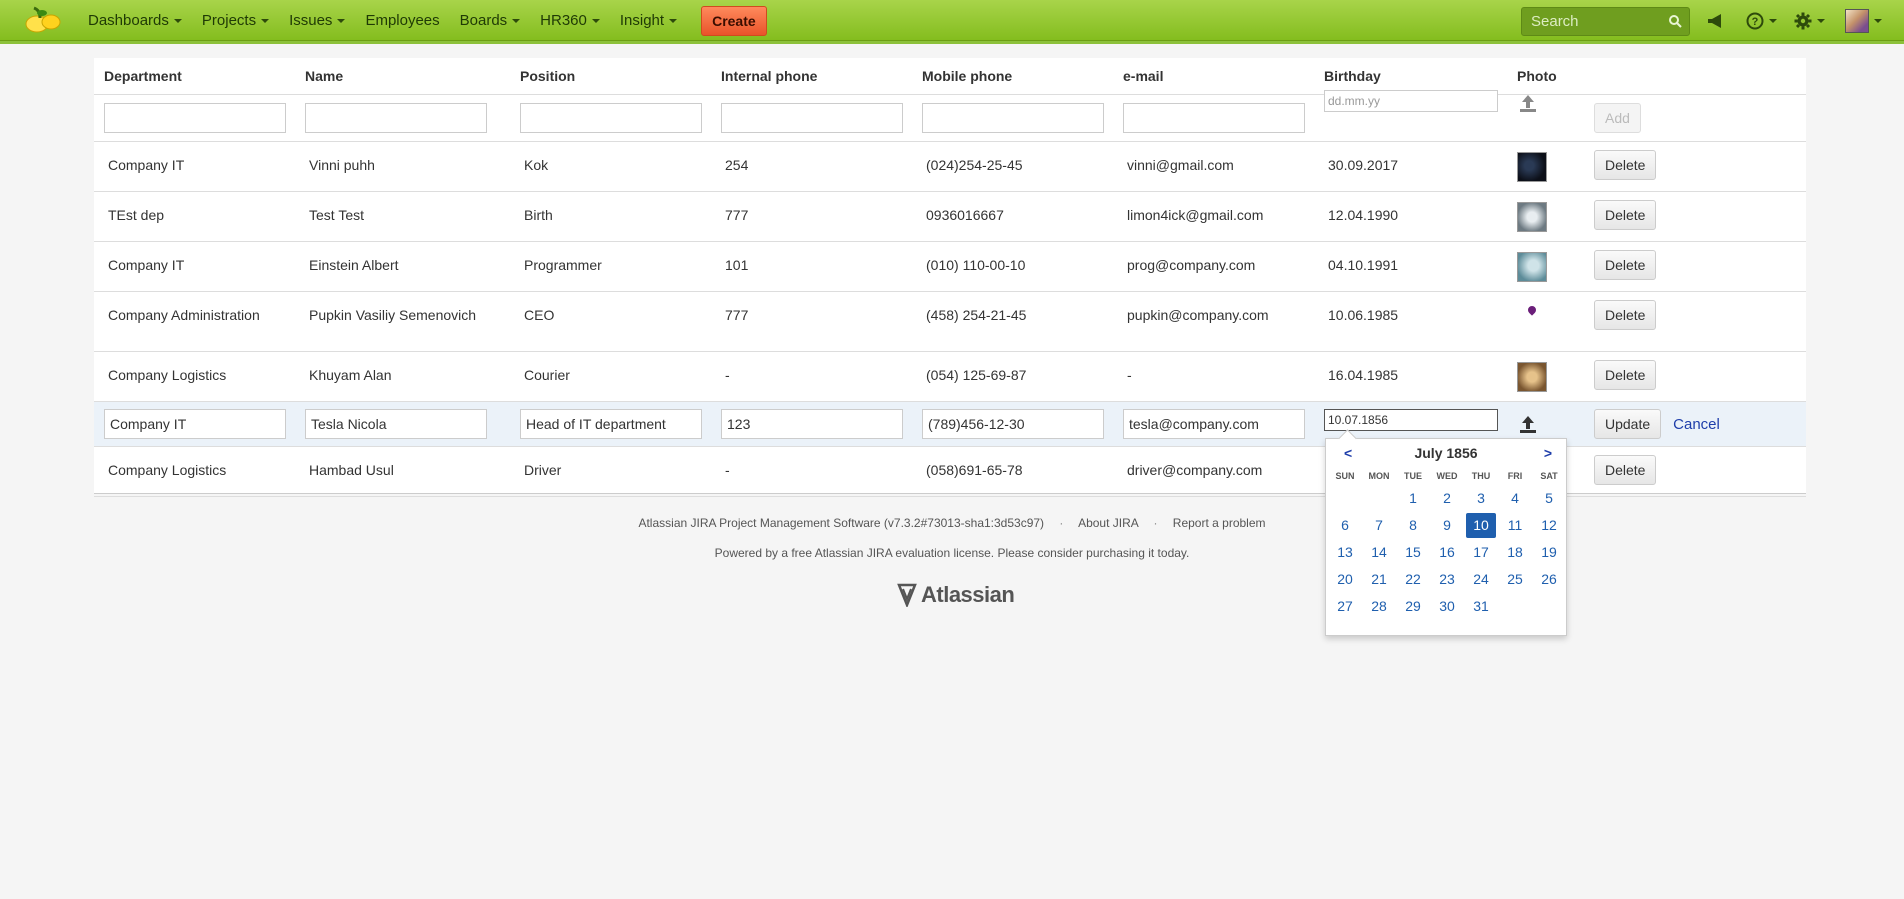  Describe the element at coordinates (1481, 476) in the screenshot. I see `weekday-label: THU` at that location.